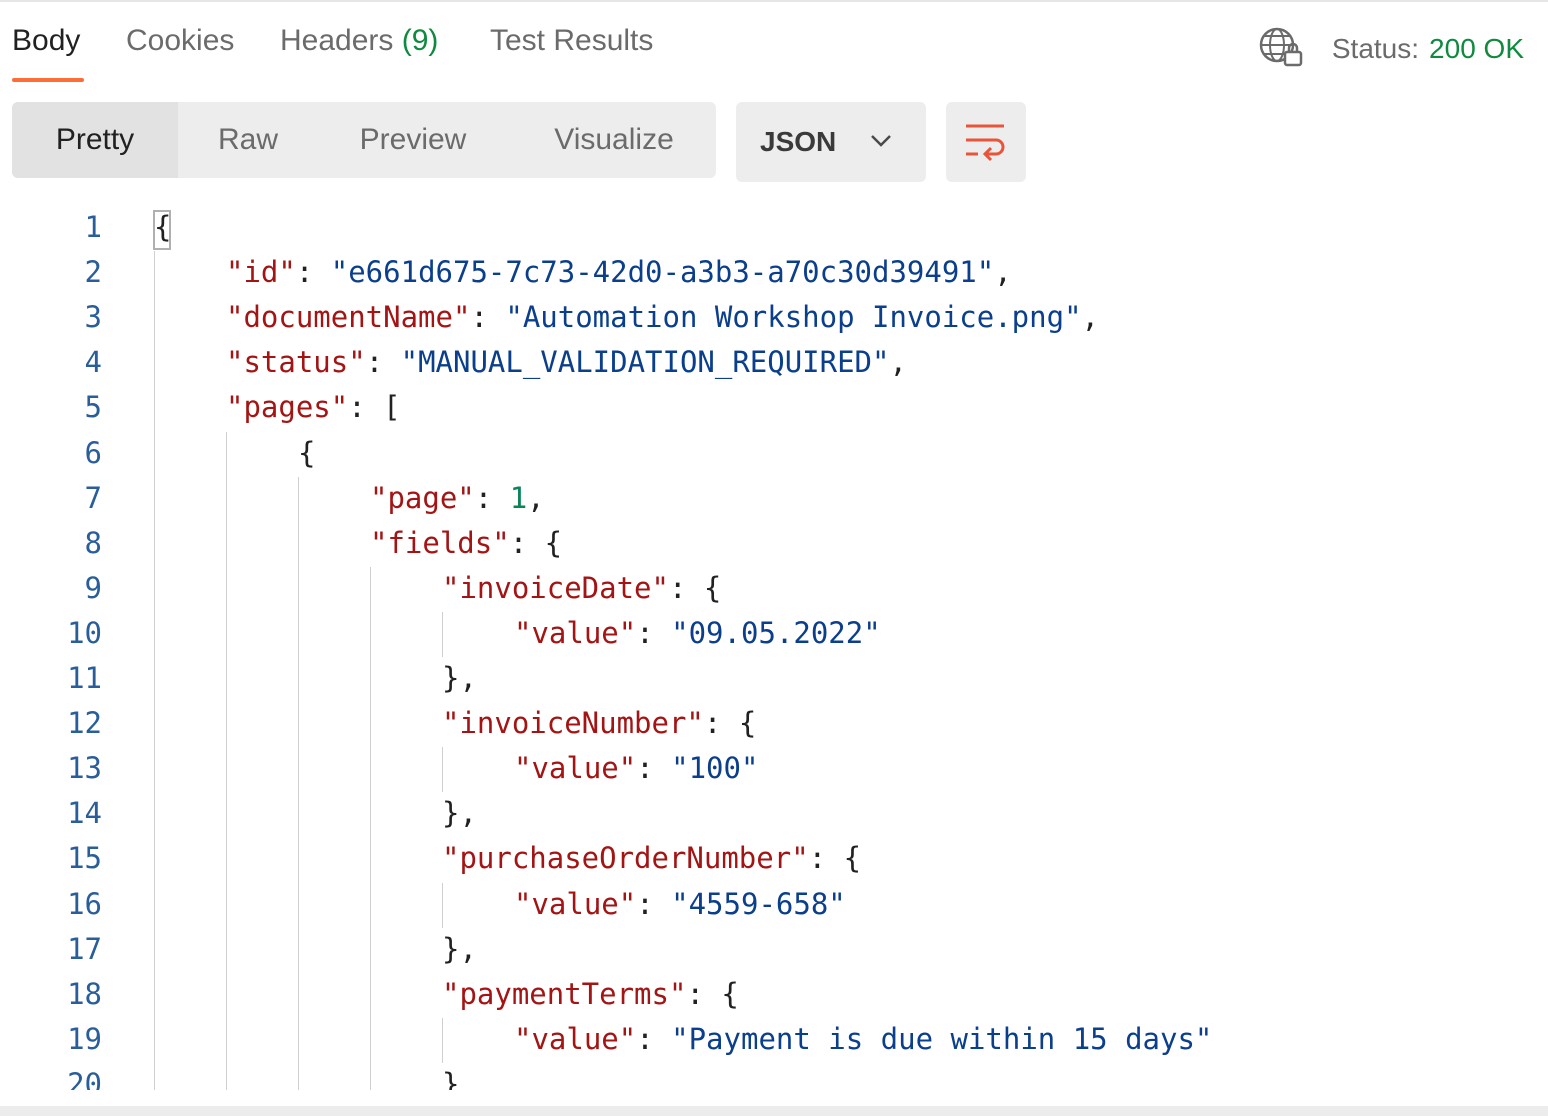 The image size is (1548, 1116). I want to click on format-select: JSON, so click(831, 142).